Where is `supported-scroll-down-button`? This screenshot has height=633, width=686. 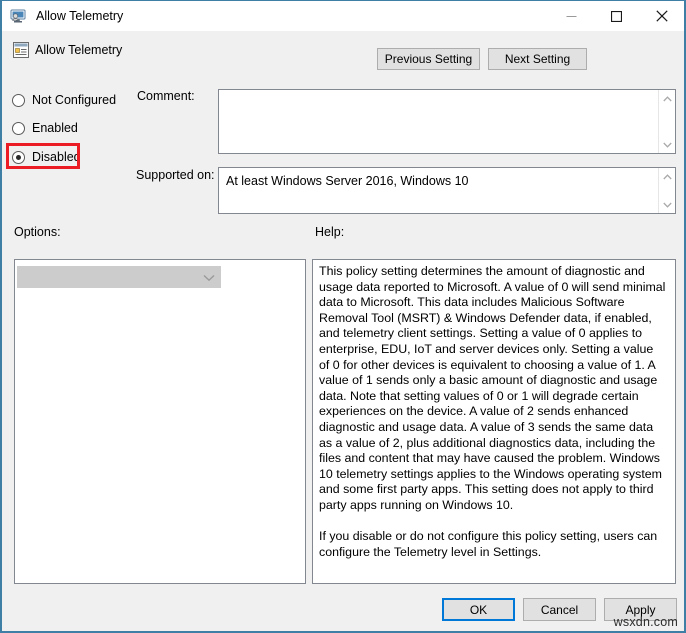
supported-scroll-down-button is located at coordinates (667, 204).